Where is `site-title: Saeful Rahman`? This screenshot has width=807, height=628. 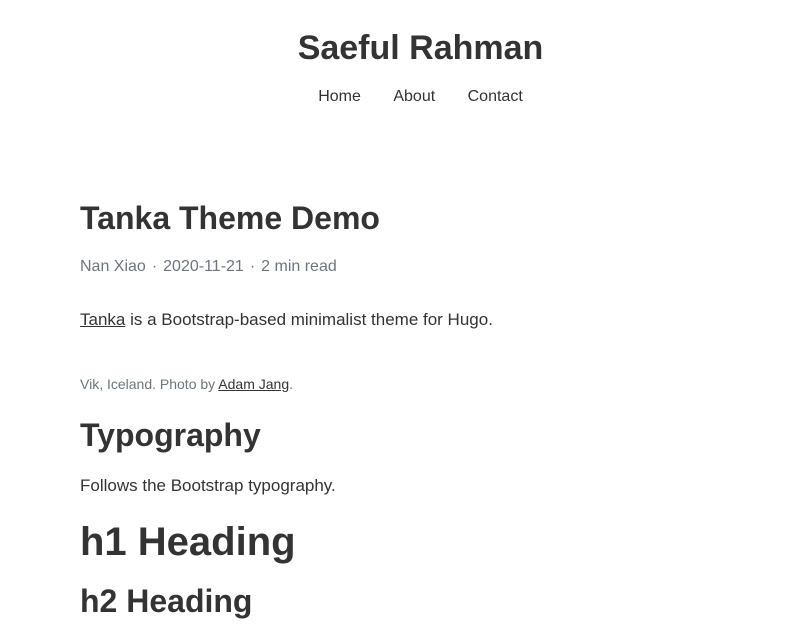
site-title: Saeful Rahman is located at coordinates (403, 48).